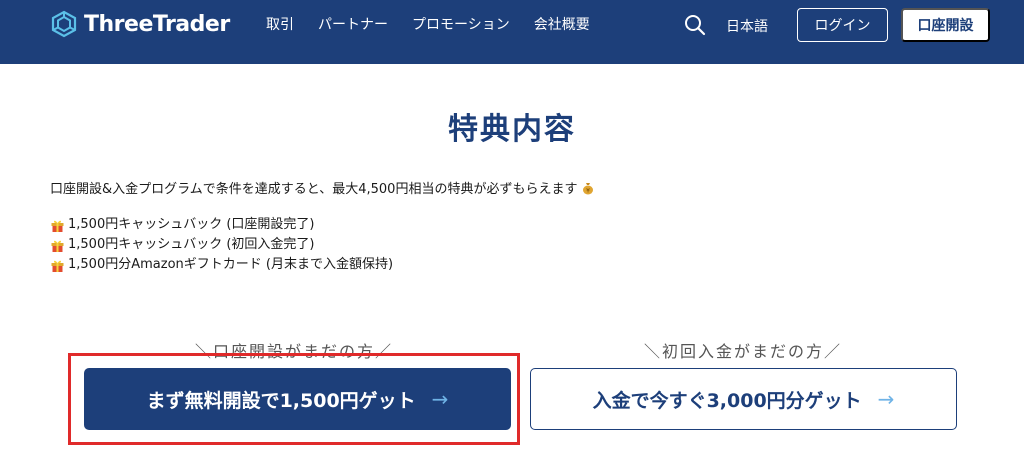 The height and width of the screenshot is (459, 1024). Describe the element at coordinates (191, 224) in the screenshot. I see `benefit-text: 1,500円キャッシュバック (口座開設完了)` at that location.